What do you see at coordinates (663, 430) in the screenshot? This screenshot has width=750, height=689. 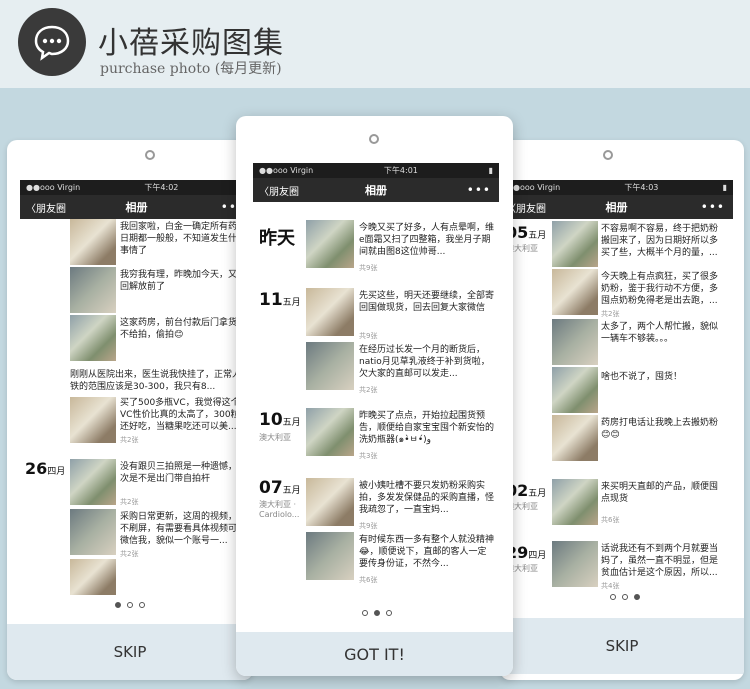 I see `post-text: 药房打电话让我晚上去搬奶粉😊😊` at bounding box center [663, 430].